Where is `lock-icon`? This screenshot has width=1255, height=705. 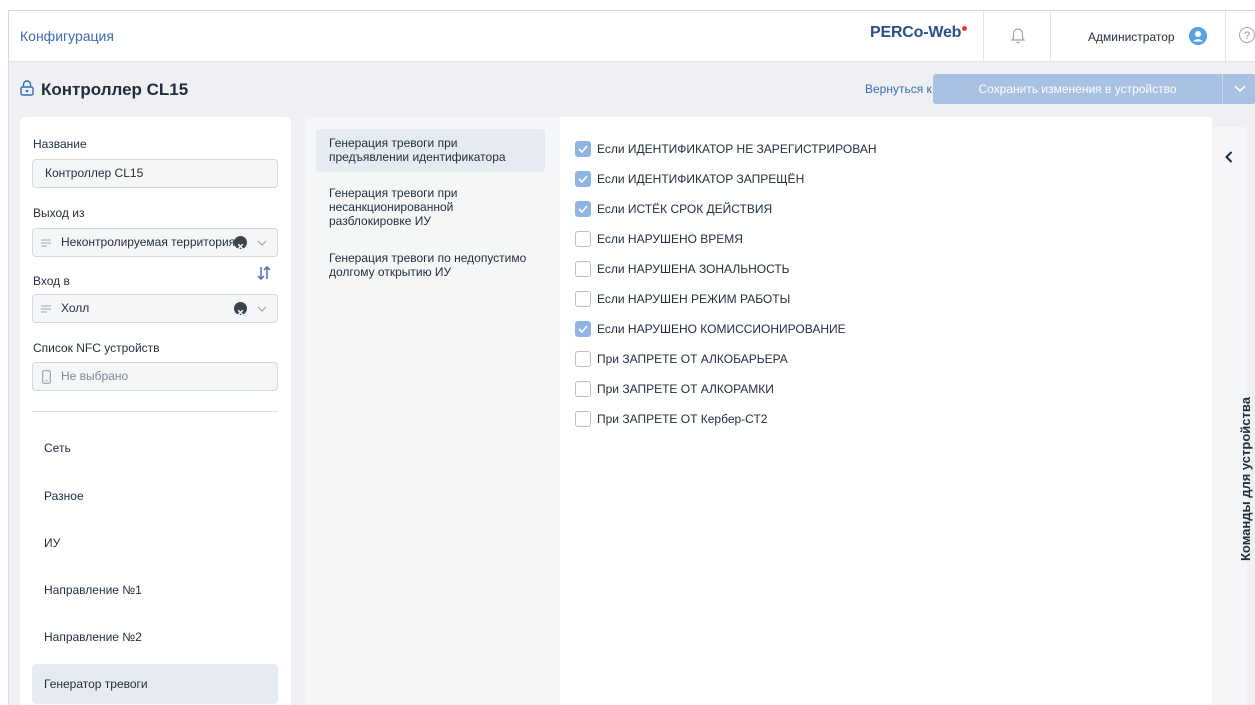 lock-icon is located at coordinates (27, 88).